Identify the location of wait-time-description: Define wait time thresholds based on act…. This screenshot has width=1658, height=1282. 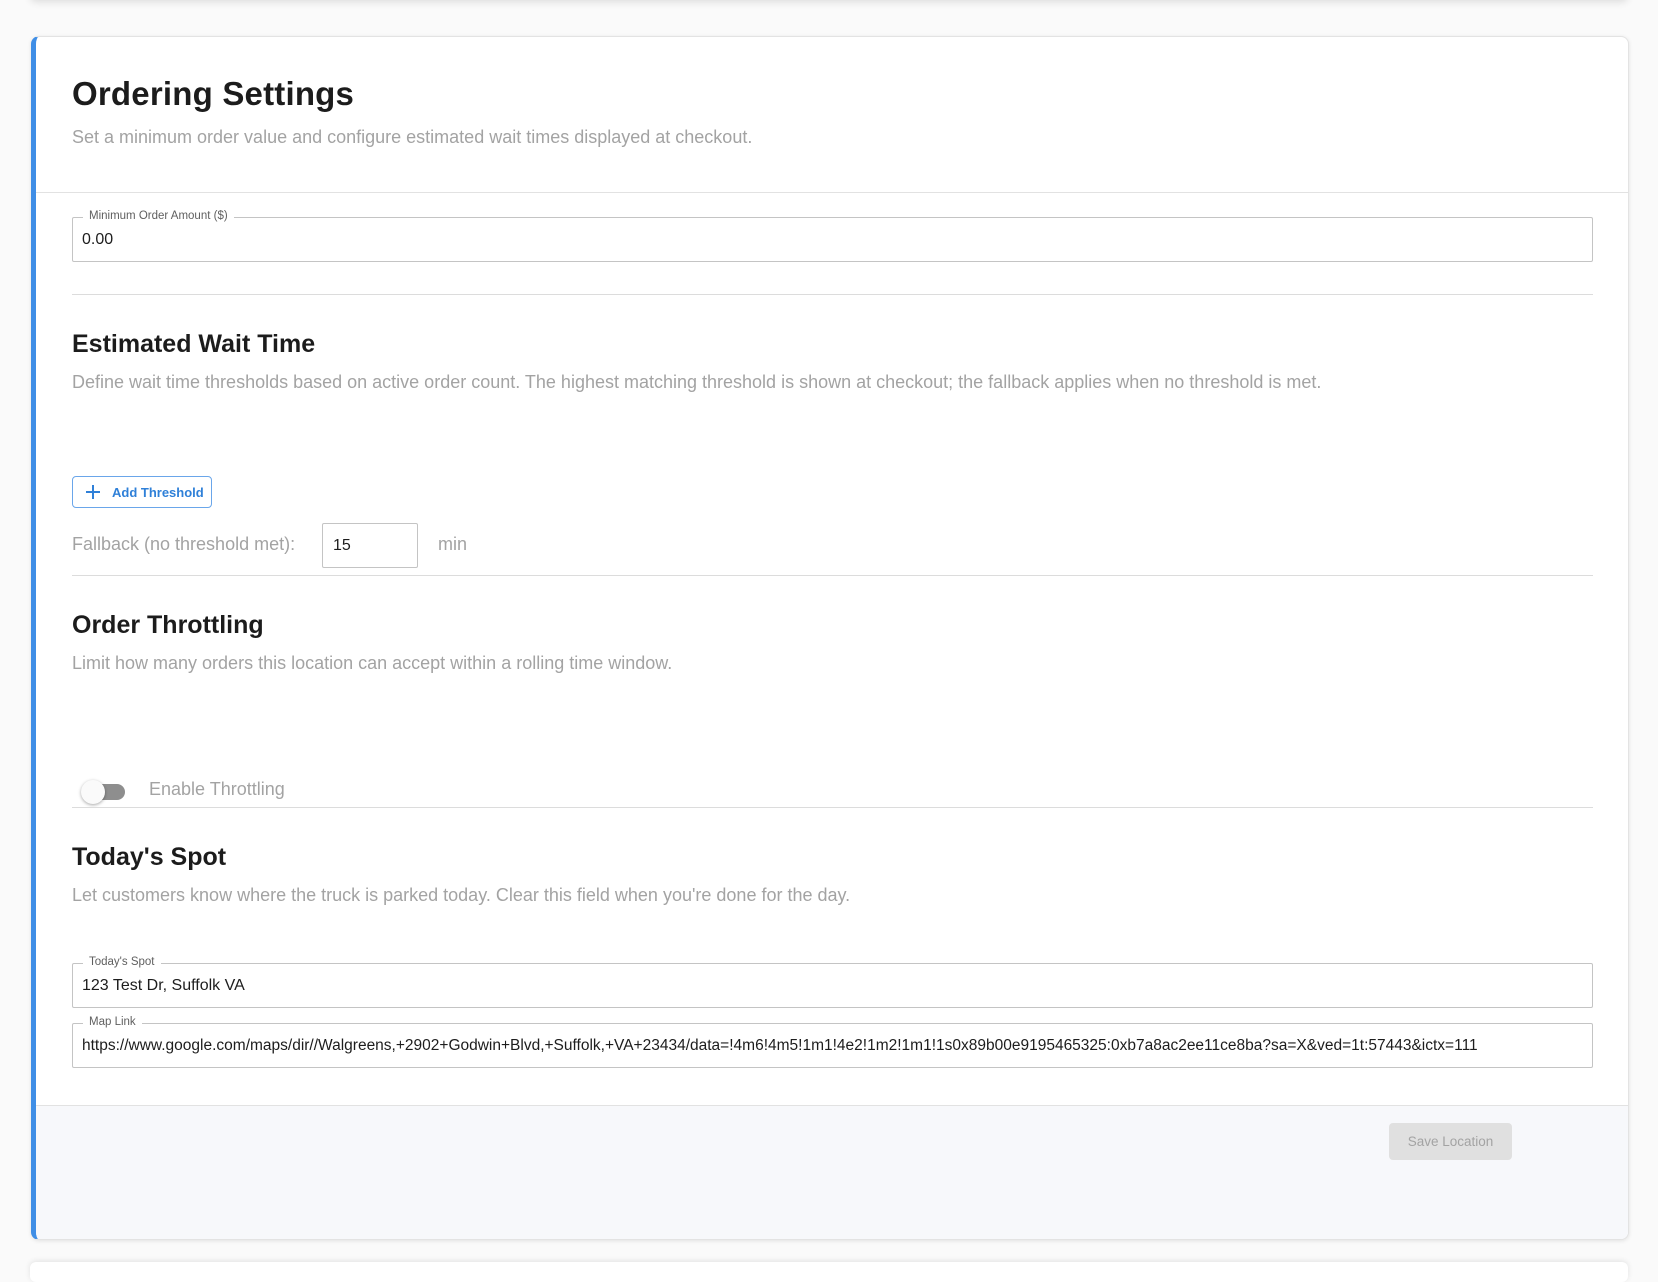
(697, 382).